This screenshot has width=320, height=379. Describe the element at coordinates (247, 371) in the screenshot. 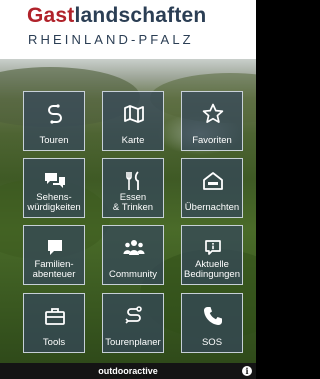

I see `info-icon: i` at that location.